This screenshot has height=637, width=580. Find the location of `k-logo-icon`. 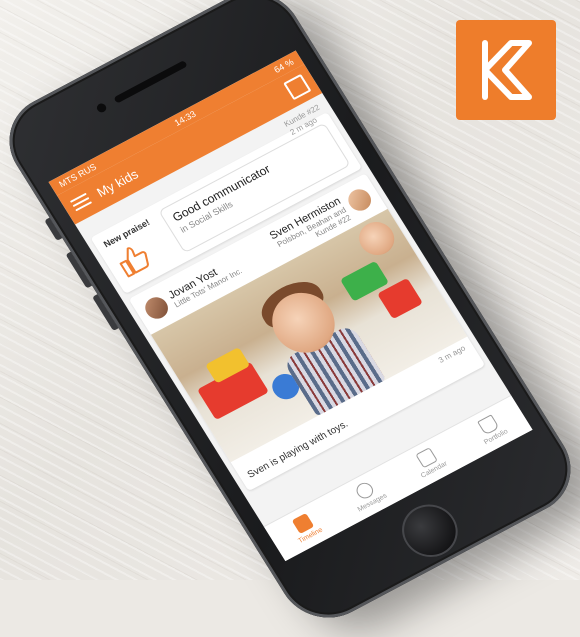

k-logo-icon is located at coordinates (507, 70).